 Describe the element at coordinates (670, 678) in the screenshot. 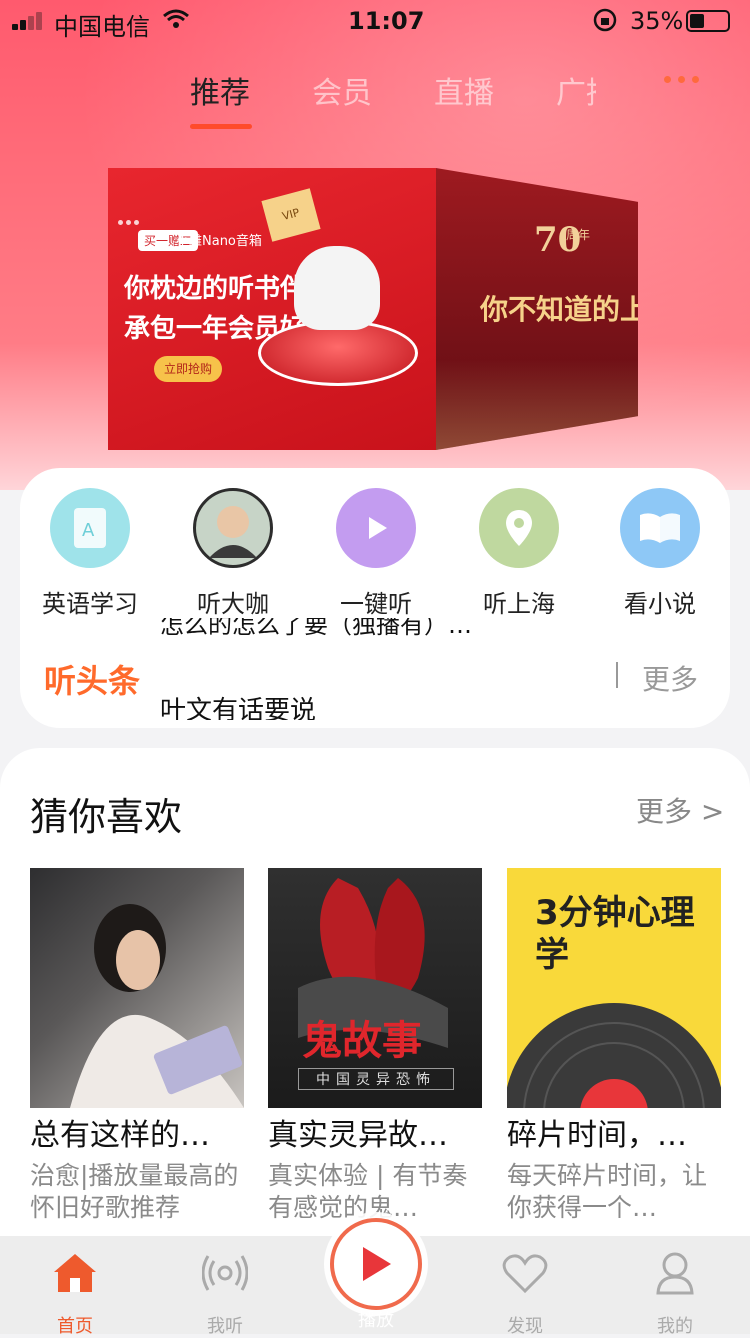

I see `headline-more-link: 更多` at that location.